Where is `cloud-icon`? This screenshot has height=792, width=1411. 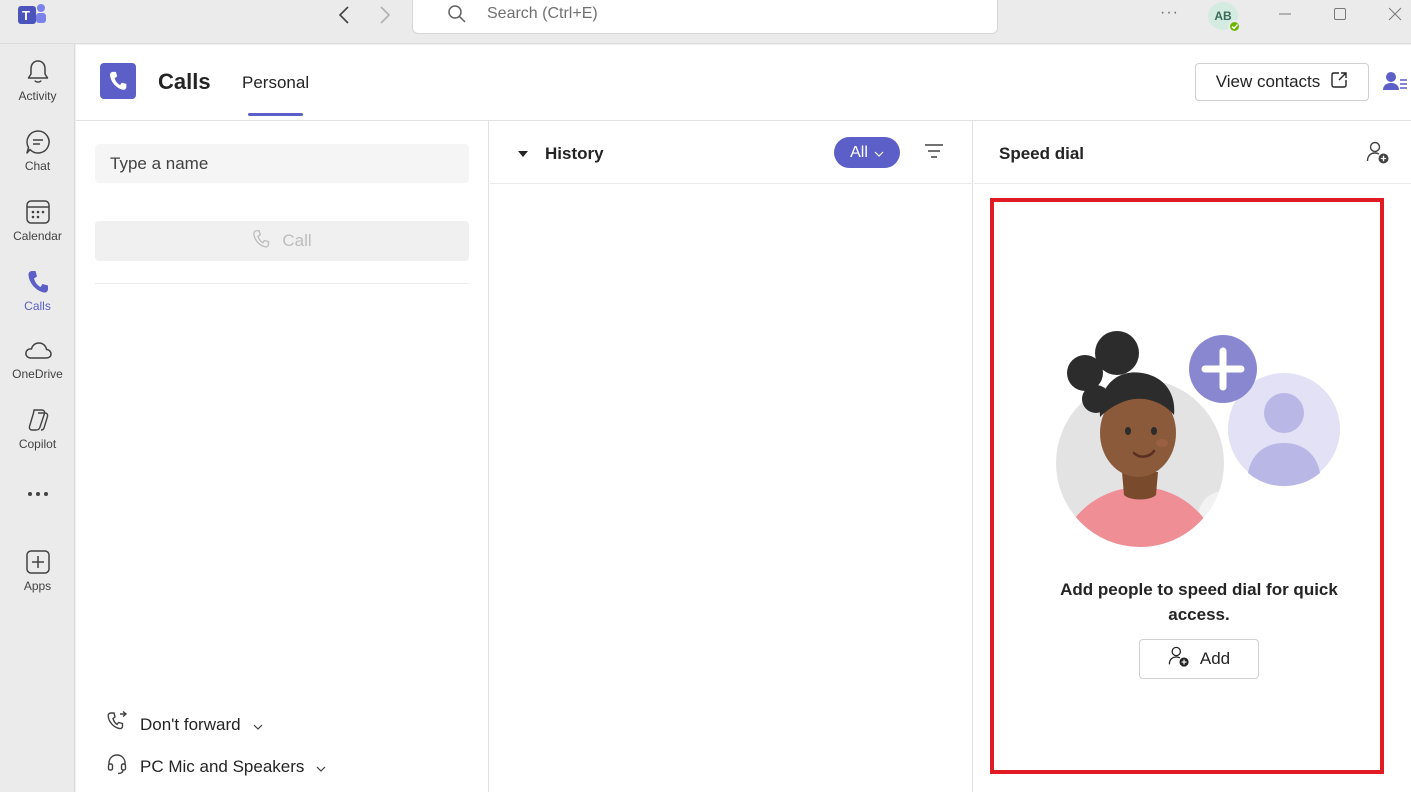 cloud-icon is located at coordinates (38, 350).